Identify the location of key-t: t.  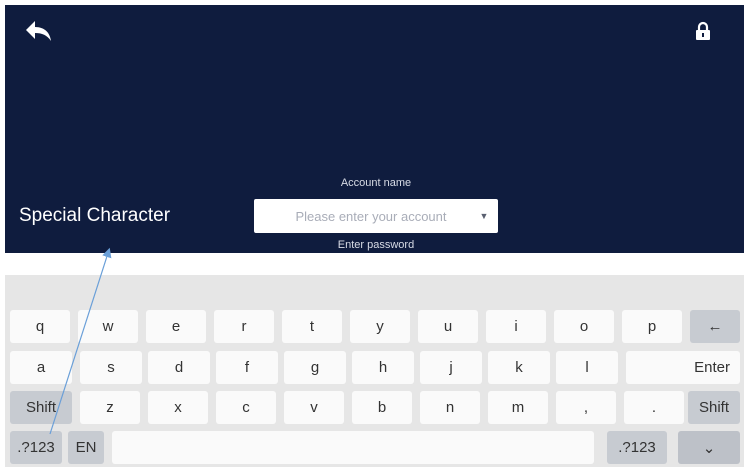
(312, 326).